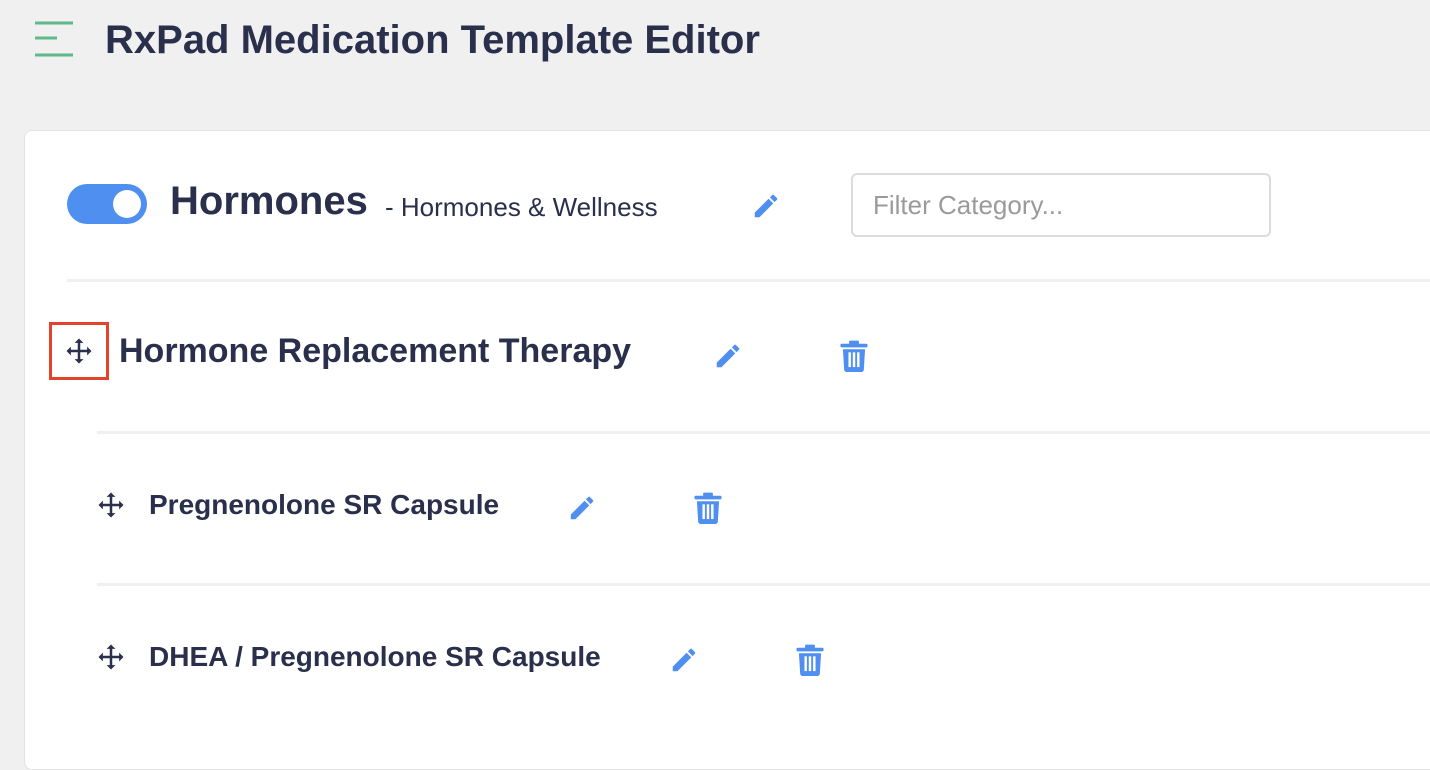  Describe the element at coordinates (748, 280) in the screenshot. I see `category-divider` at that location.